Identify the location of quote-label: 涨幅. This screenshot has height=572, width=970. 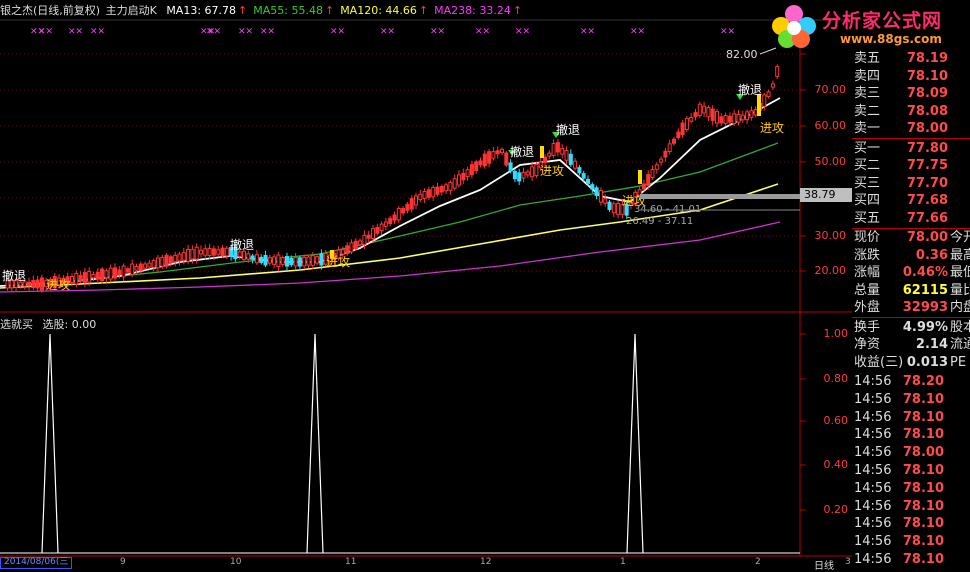
(867, 272).